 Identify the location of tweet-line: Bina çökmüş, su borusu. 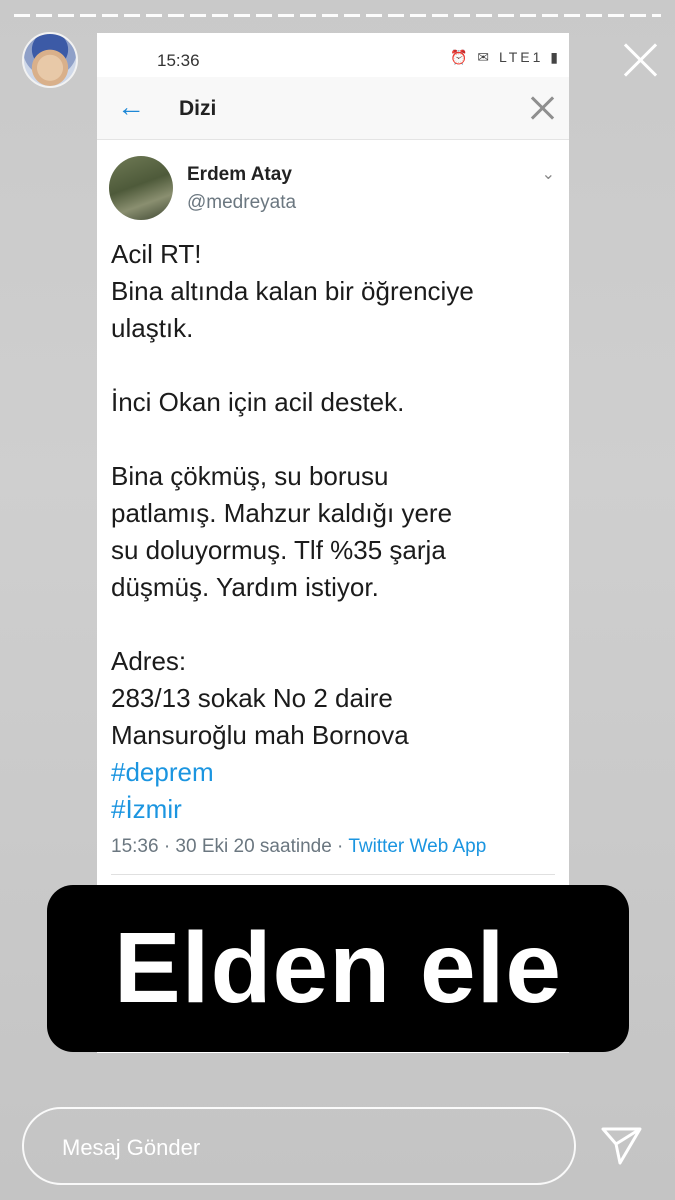
(250, 476).